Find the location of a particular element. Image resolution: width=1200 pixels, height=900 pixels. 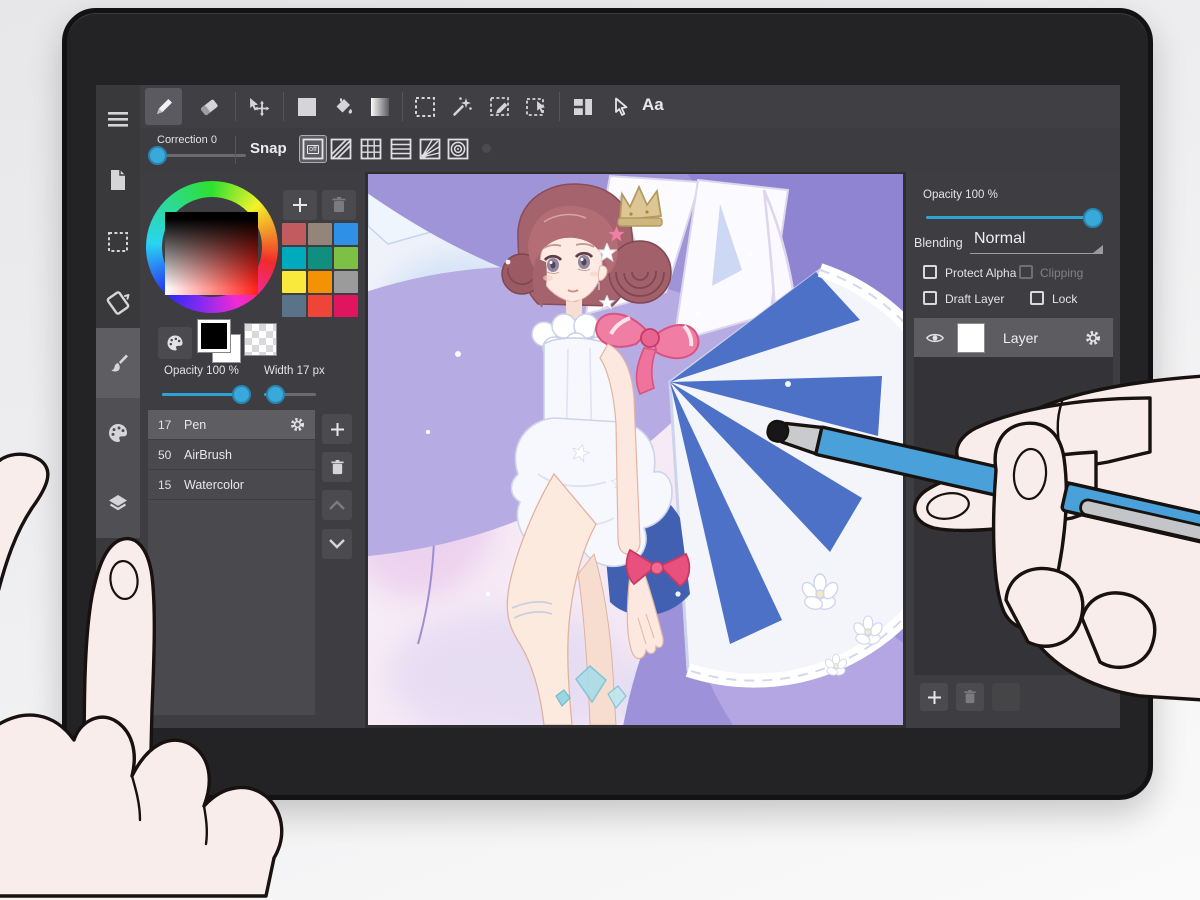

rotate-canvas-button is located at coordinates (118, 303).